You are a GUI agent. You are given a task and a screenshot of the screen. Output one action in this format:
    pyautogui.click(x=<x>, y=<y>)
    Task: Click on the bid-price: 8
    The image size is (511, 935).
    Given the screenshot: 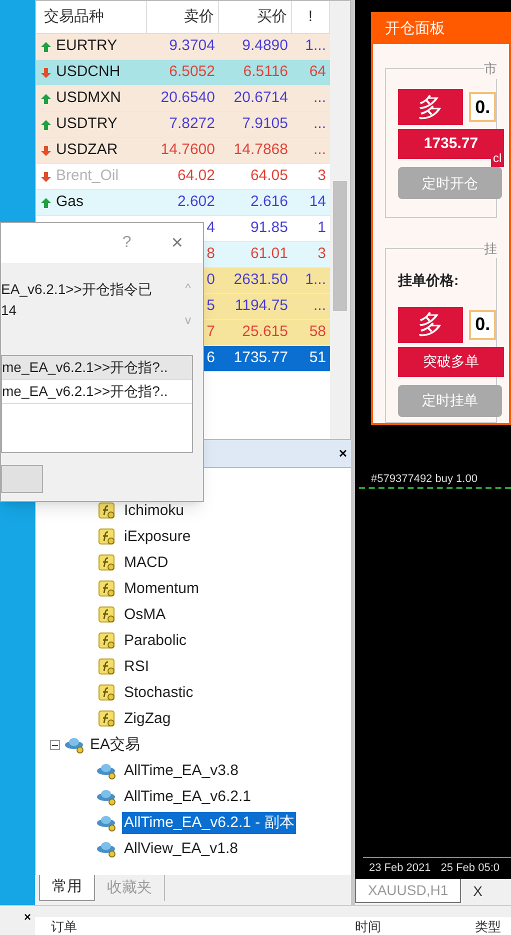 What is the action you would take?
    pyautogui.click(x=210, y=254)
    